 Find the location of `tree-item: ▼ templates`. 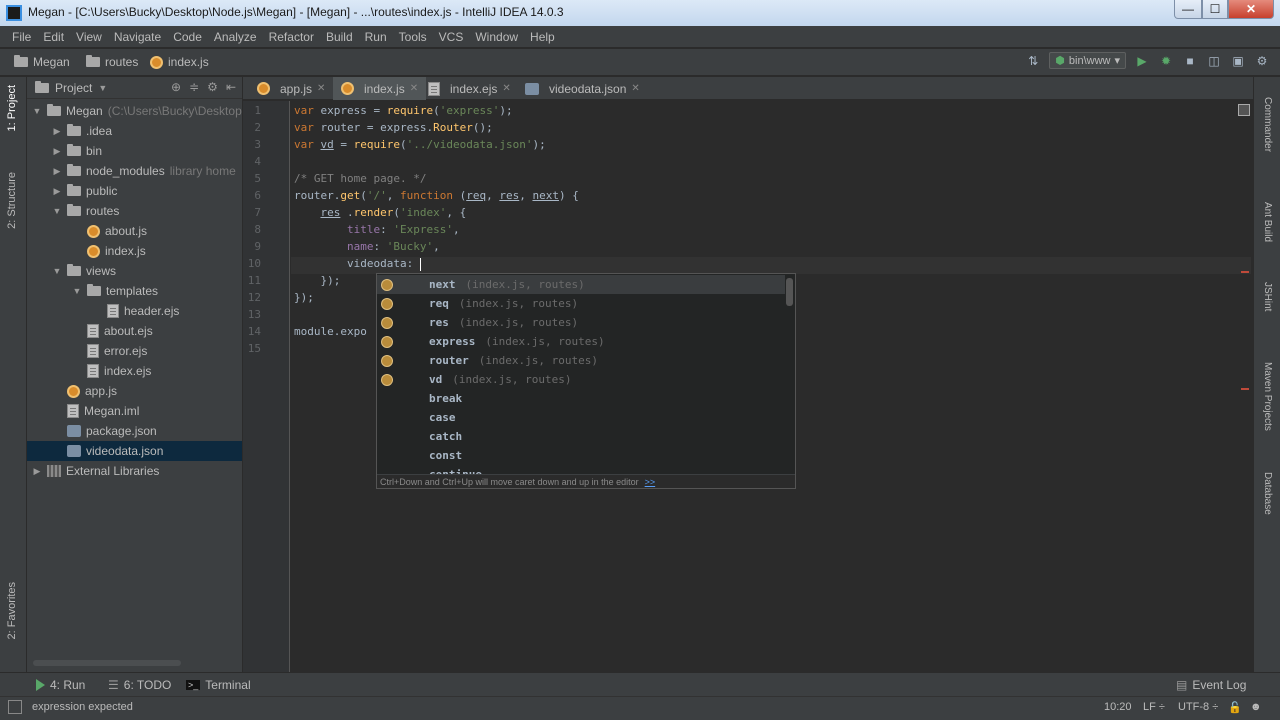

tree-item: ▼ templates is located at coordinates (134, 291).